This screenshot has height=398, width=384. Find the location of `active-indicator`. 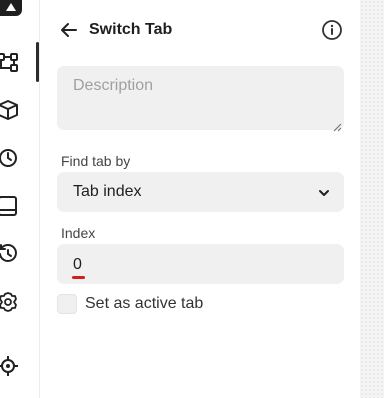

active-indicator is located at coordinates (37, 62).